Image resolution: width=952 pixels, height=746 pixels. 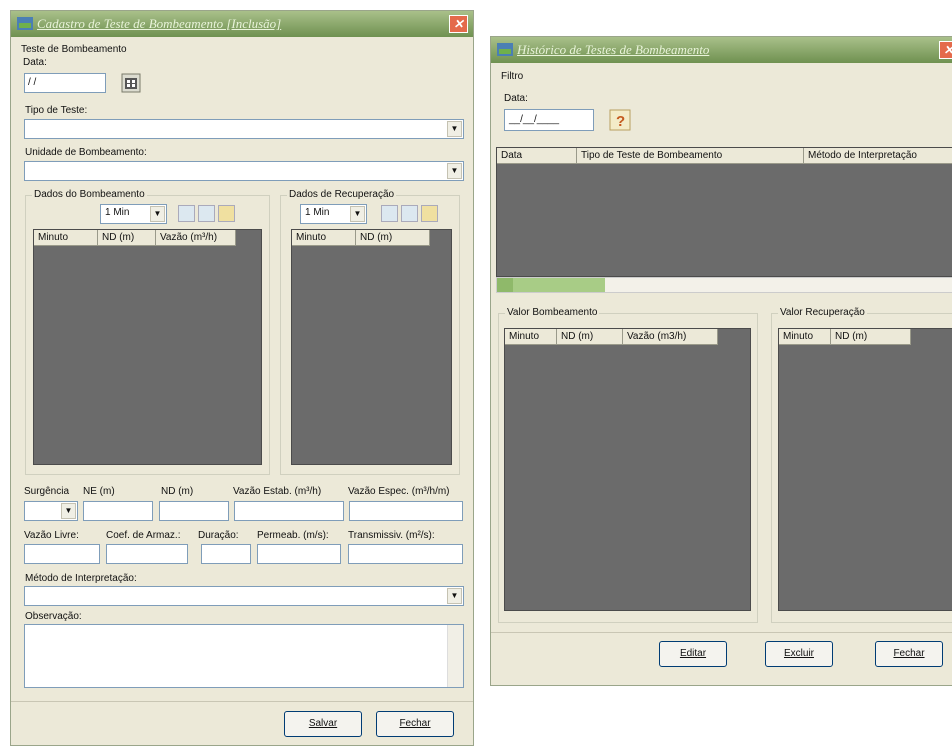 I want to click on observation-textarea, so click(x=244, y=656).